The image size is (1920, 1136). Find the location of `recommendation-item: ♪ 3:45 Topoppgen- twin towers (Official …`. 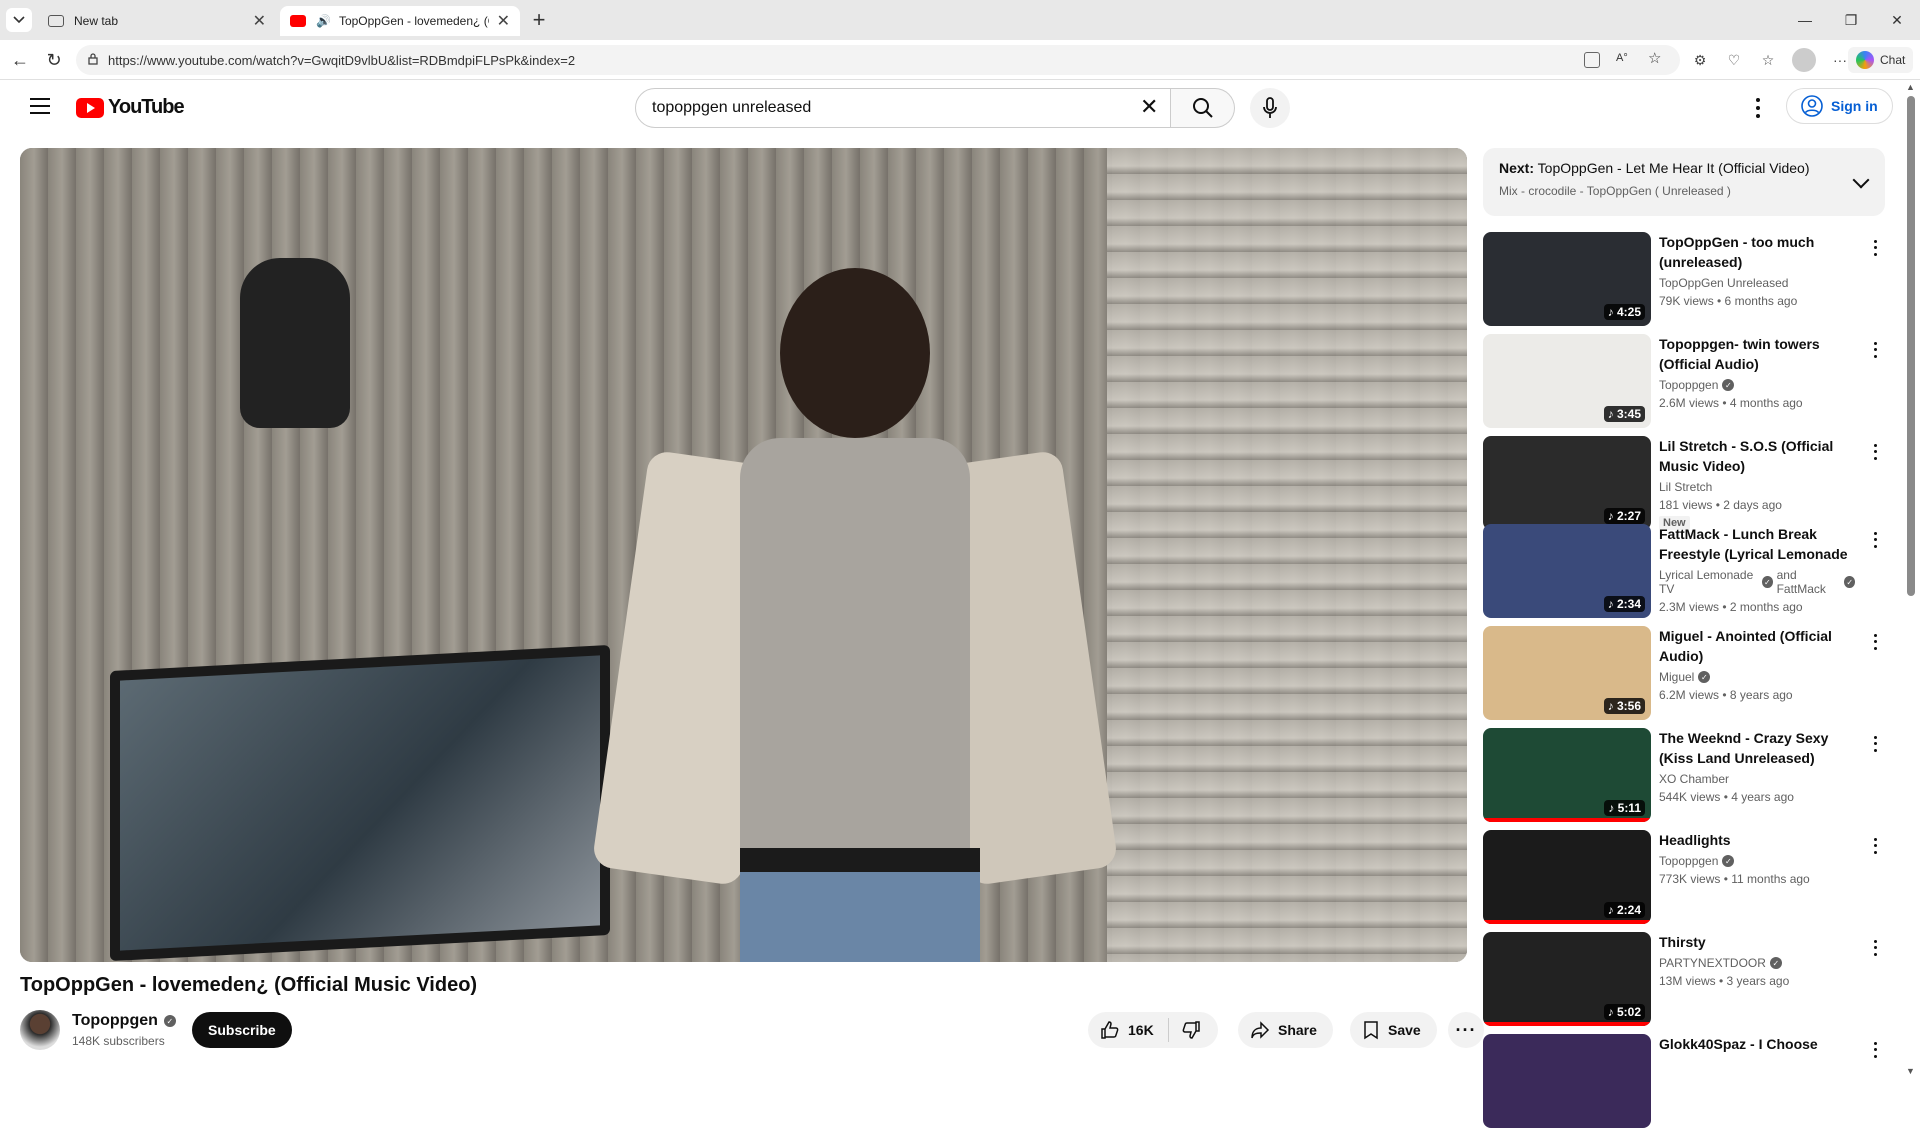

recommendation-item: ♪ 3:45 Topoppgen- twin towers (Official … is located at coordinates (1684, 385).